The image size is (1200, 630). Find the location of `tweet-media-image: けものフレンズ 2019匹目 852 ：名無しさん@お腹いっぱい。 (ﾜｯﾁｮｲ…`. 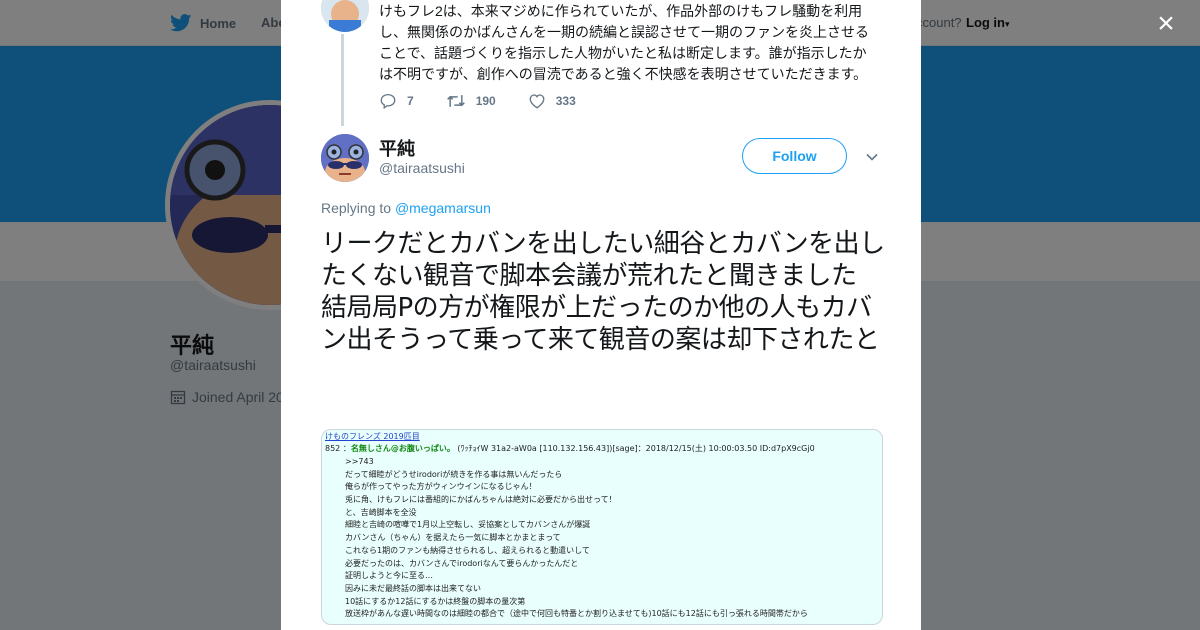

tweet-media-image: けものフレンズ 2019匹目 852 ：名無しさん@お腹いっぱい。 (ﾜｯﾁｮｲ… is located at coordinates (602, 527).